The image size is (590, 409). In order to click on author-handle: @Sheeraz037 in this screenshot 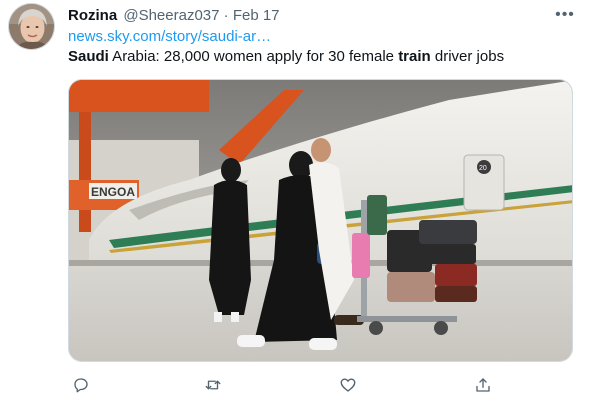, I will do `click(171, 15)`.